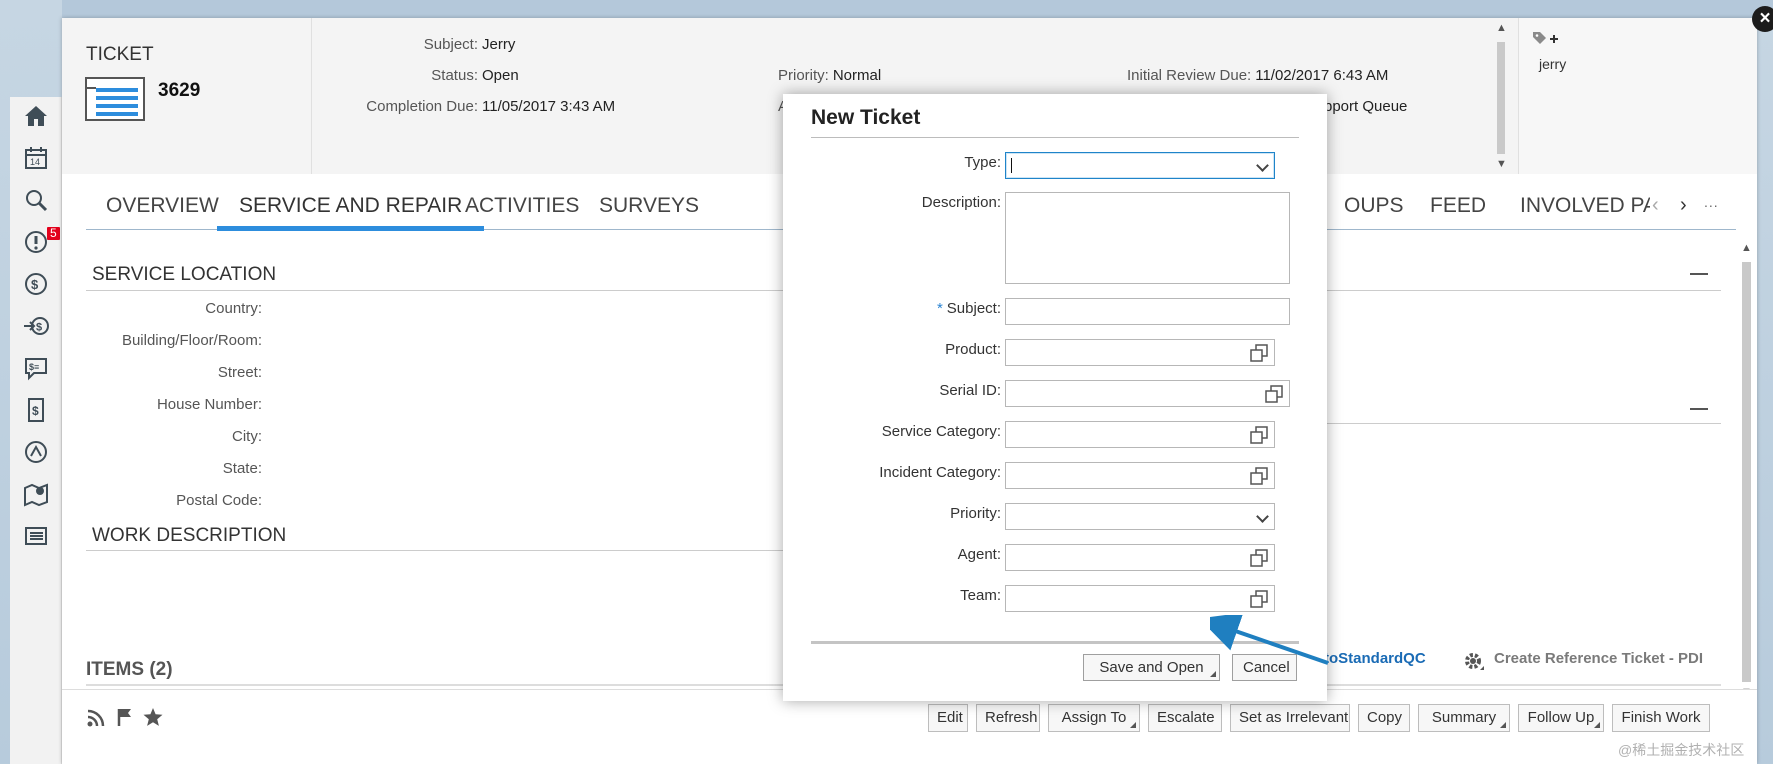 This screenshot has width=1773, height=764. What do you see at coordinates (1147, 311) in the screenshot?
I see `subject-input` at bounding box center [1147, 311].